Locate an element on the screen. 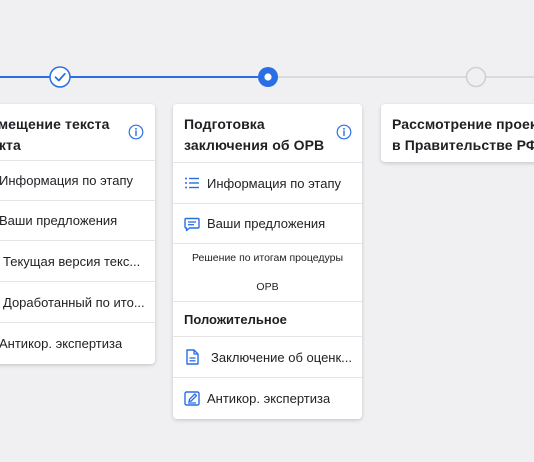  card-title: Подготовка заключения об ОРВ is located at coordinates (267, 133).